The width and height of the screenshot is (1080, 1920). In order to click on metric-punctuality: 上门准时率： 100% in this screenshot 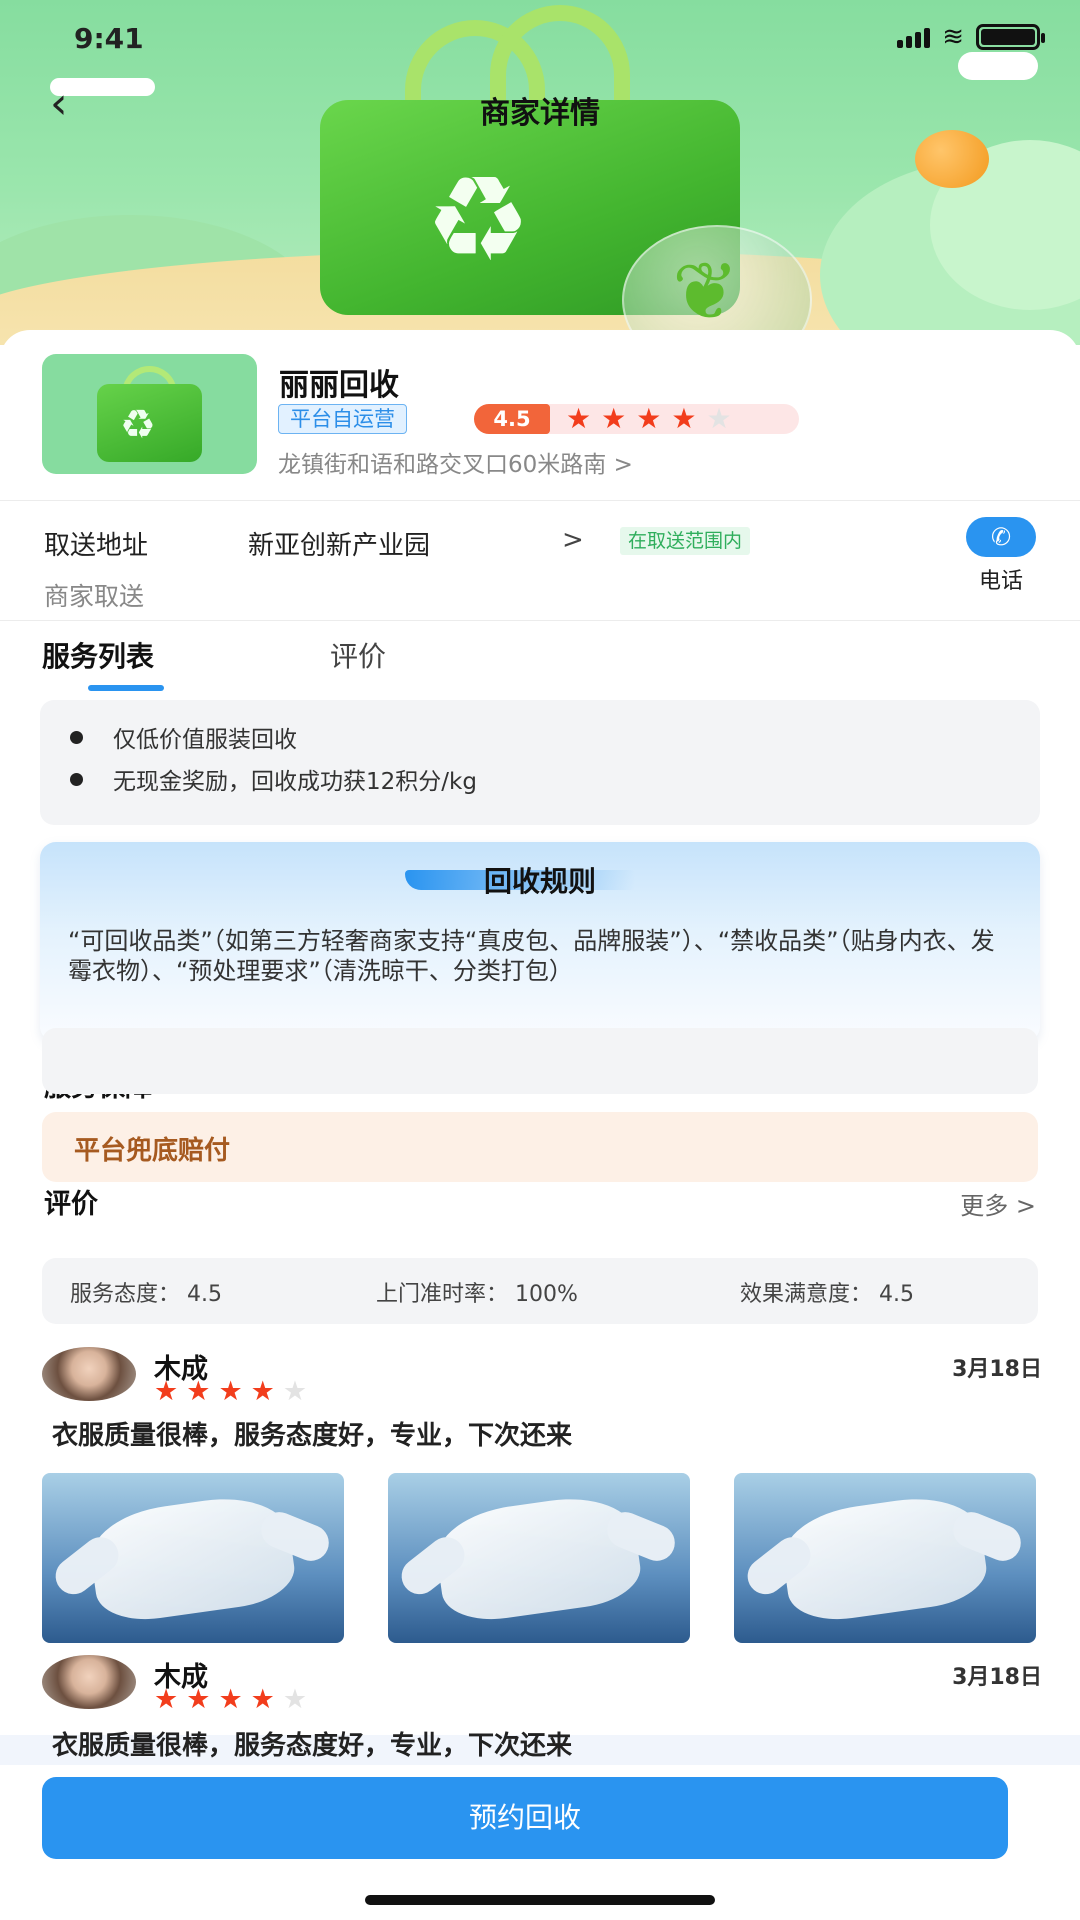, I will do `click(477, 1294)`.